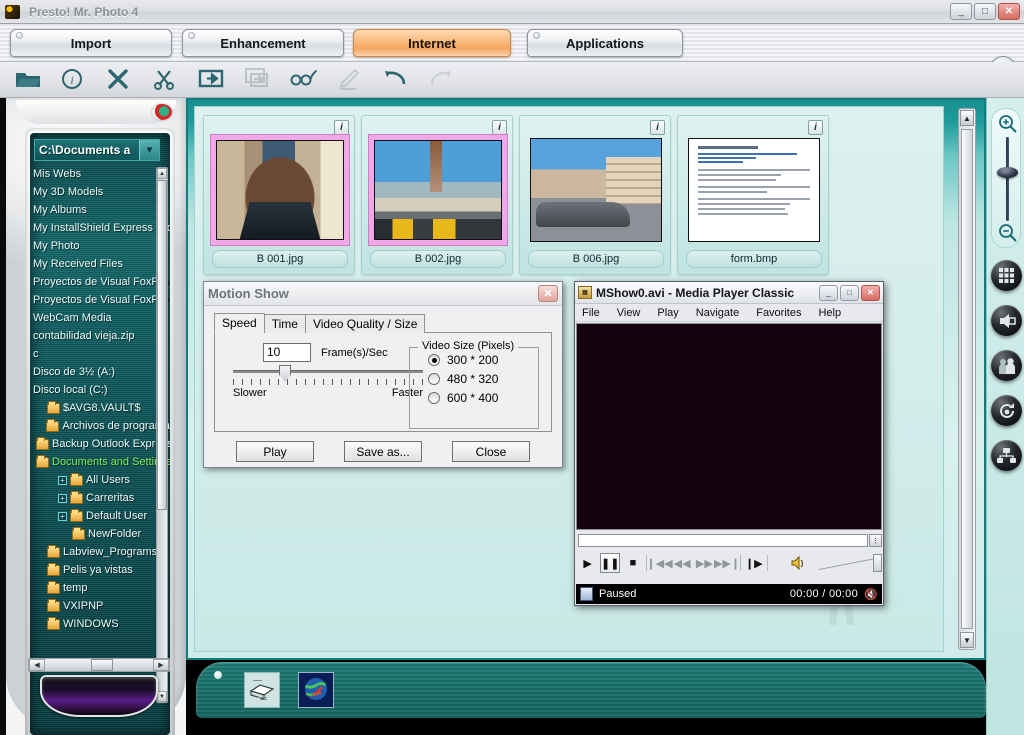 The image size is (1024, 735). Describe the element at coordinates (161, 665) in the screenshot. I see `hscroll-right-button: ▶` at that location.